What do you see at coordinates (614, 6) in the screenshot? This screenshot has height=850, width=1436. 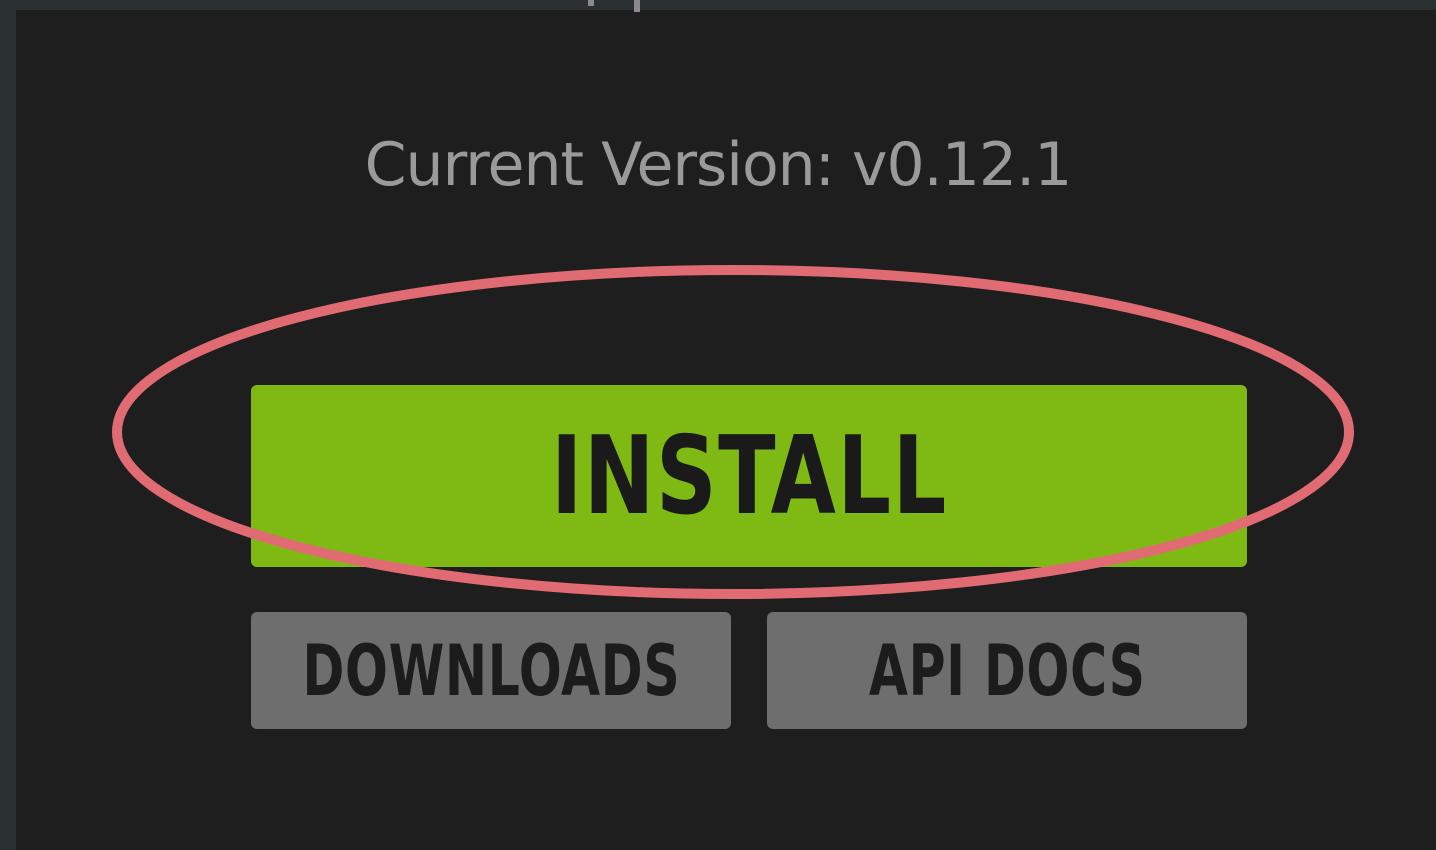 I see `clipped-text-fragment` at bounding box center [614, 6].